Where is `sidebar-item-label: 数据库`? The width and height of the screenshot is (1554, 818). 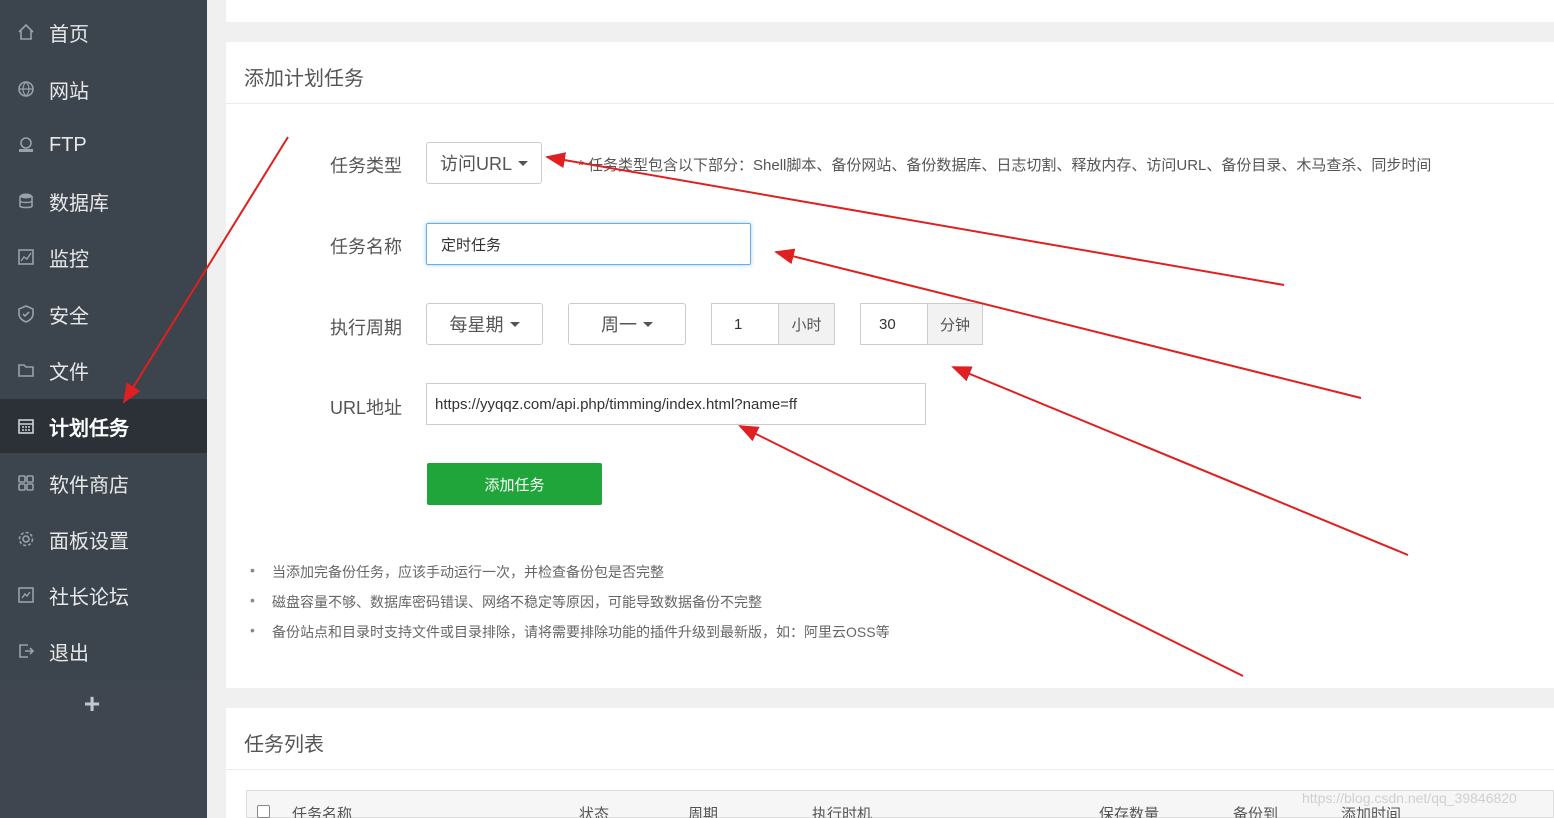 sidebar-item-label: 数据库 is located at coordinates (79, 203).